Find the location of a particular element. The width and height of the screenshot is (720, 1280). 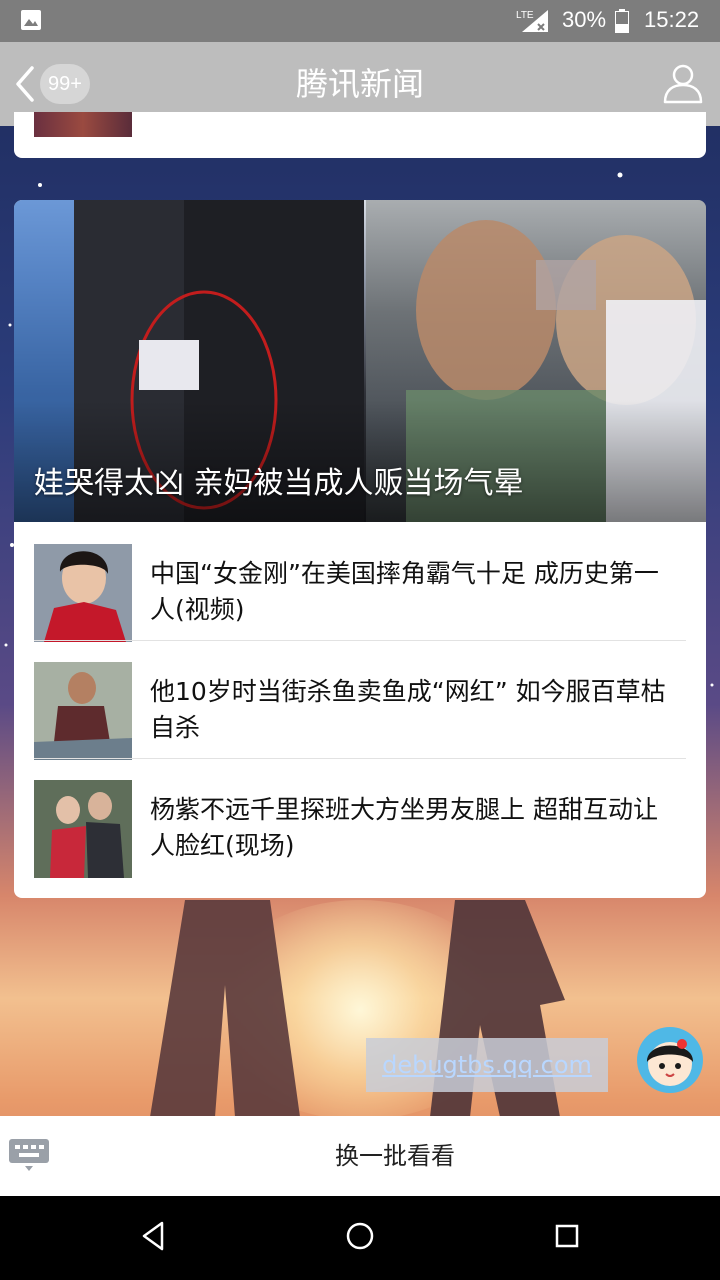

news-item: 中国“女金刚”在美国摔角霸气十足 成历史第一人(视频) is located at coordinates (360, 582).